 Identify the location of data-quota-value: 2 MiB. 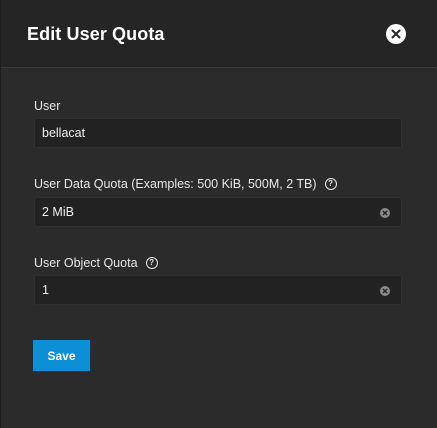
(58, 212).